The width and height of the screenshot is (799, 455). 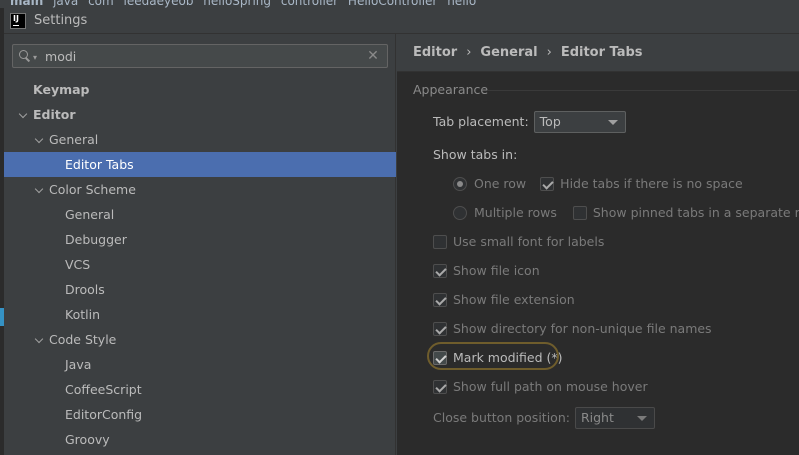 What do you see at coordinates (509, 52) in the screenshot?
I see `breadcrumb-general: General` at bounding box center [509, 52].